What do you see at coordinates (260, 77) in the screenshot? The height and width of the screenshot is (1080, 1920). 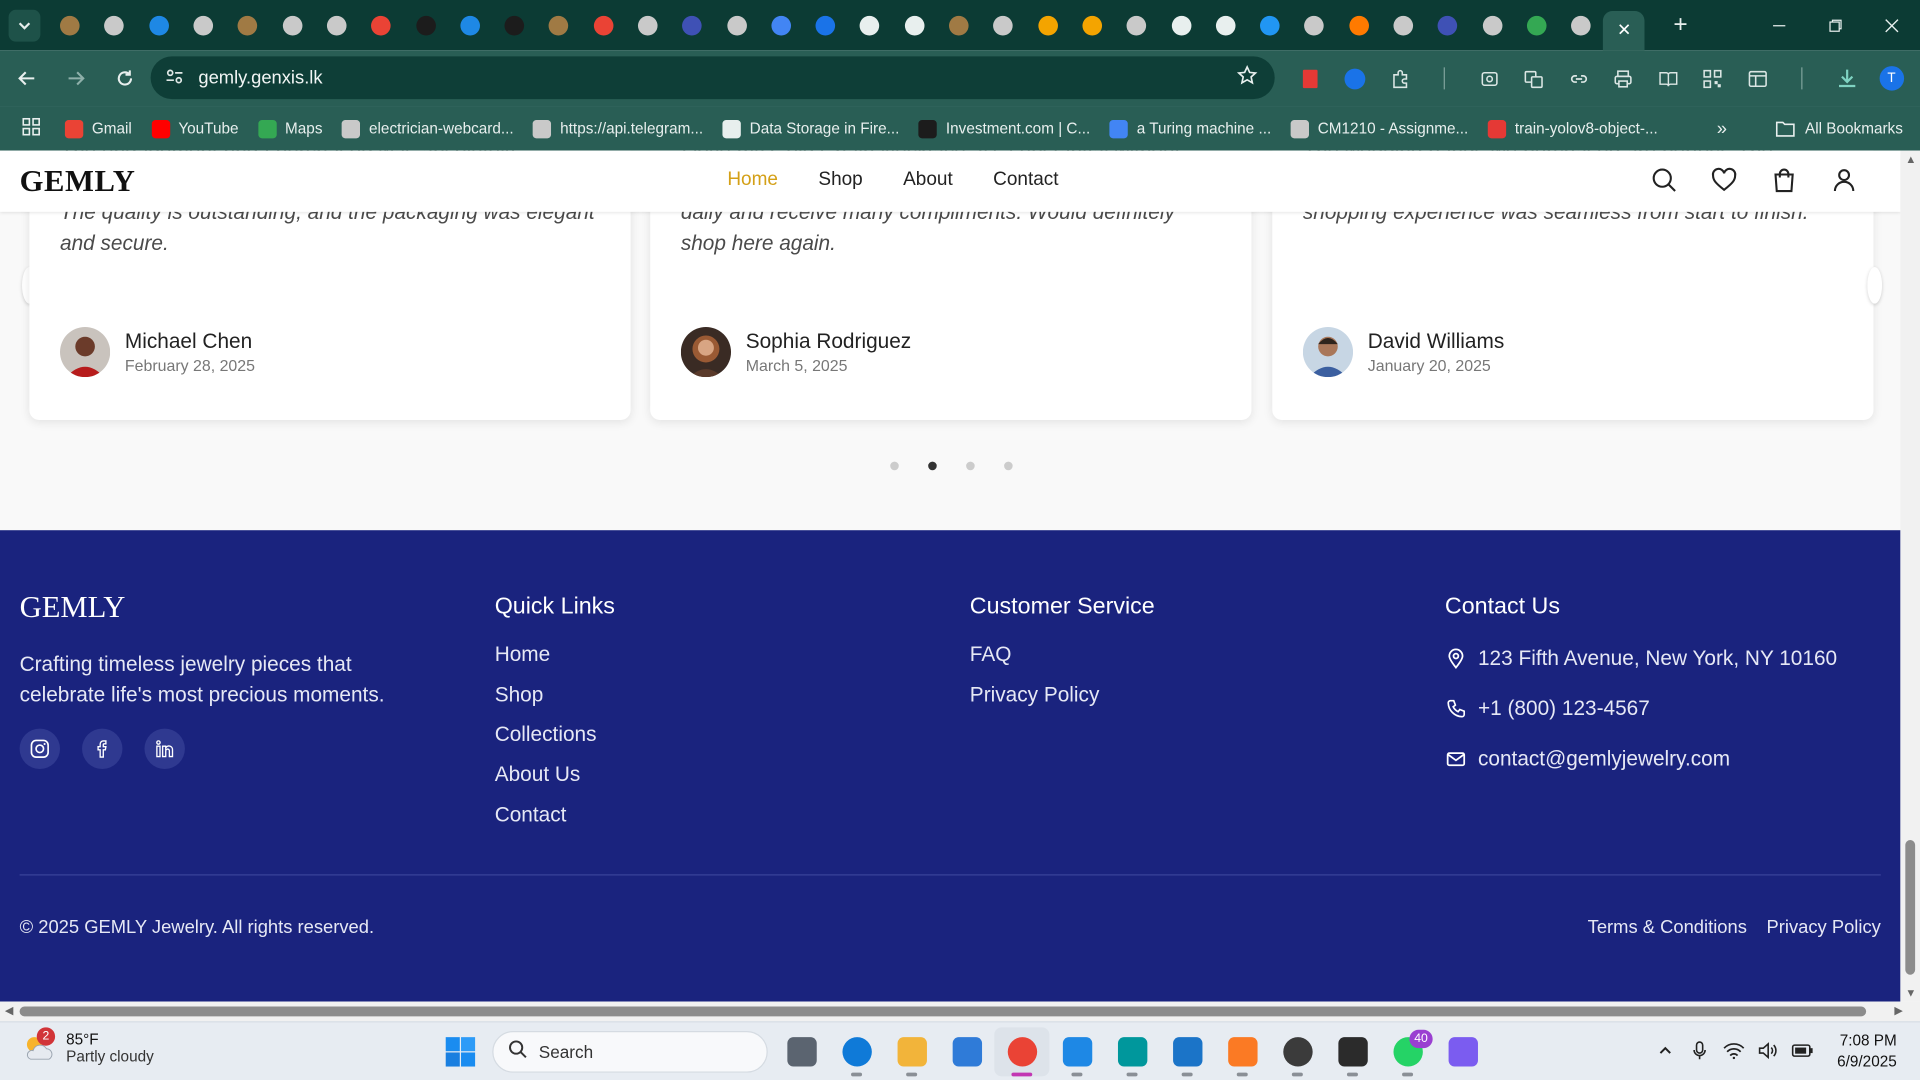 I see `url-text: gemly.genxis.lk` at bounding box center [260, 77].